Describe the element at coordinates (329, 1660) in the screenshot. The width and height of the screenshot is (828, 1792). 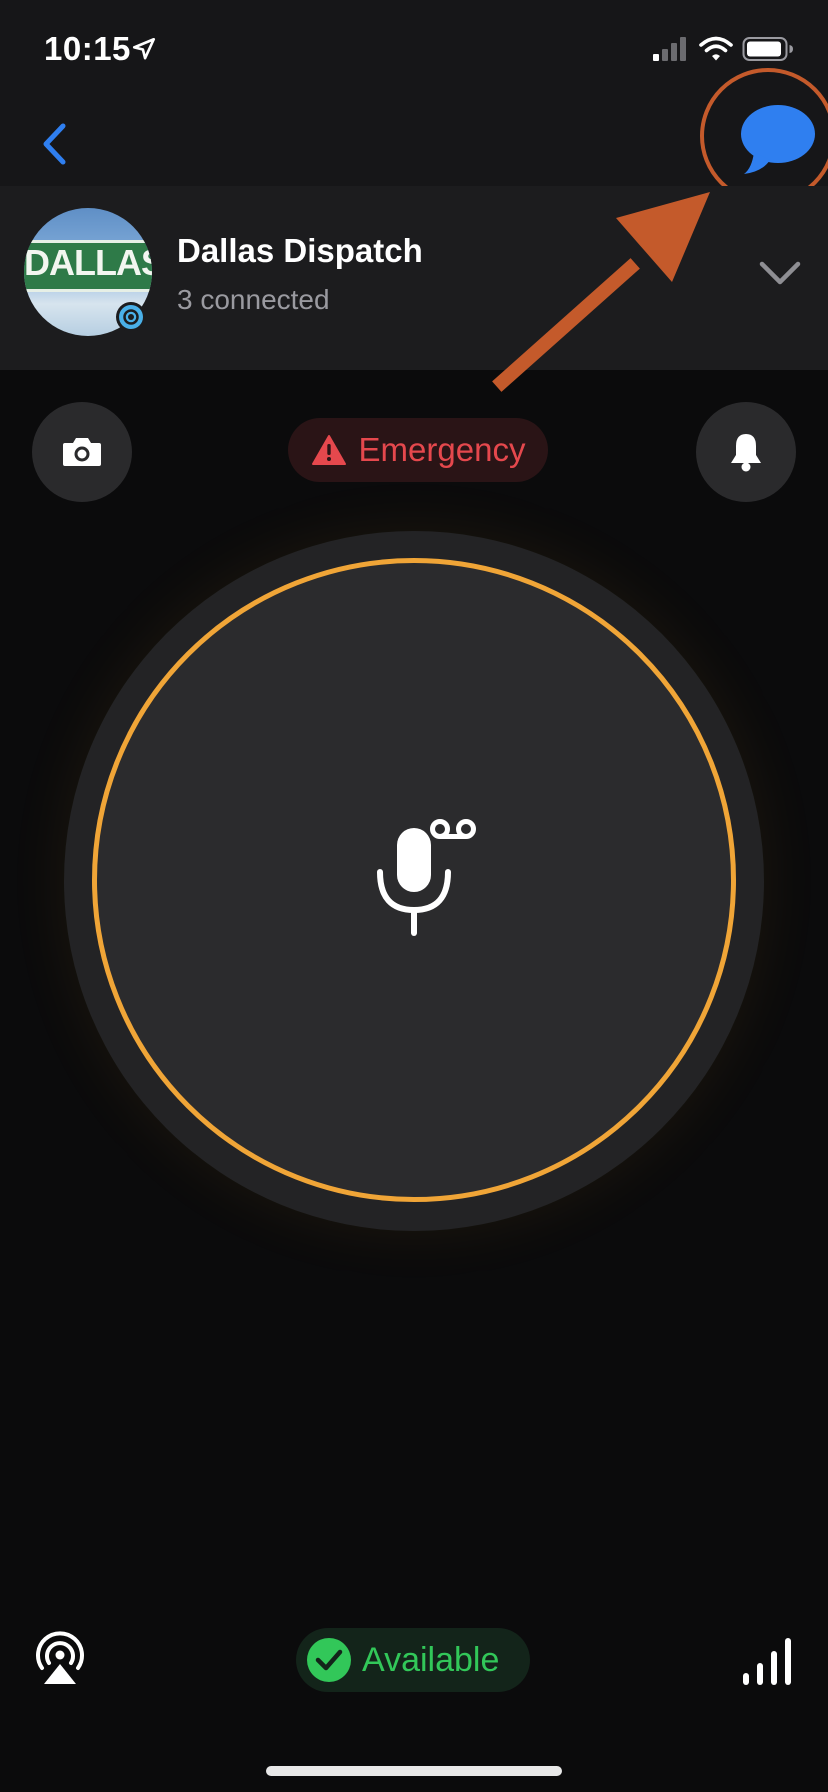
I see `checkmark-icon` at that location.